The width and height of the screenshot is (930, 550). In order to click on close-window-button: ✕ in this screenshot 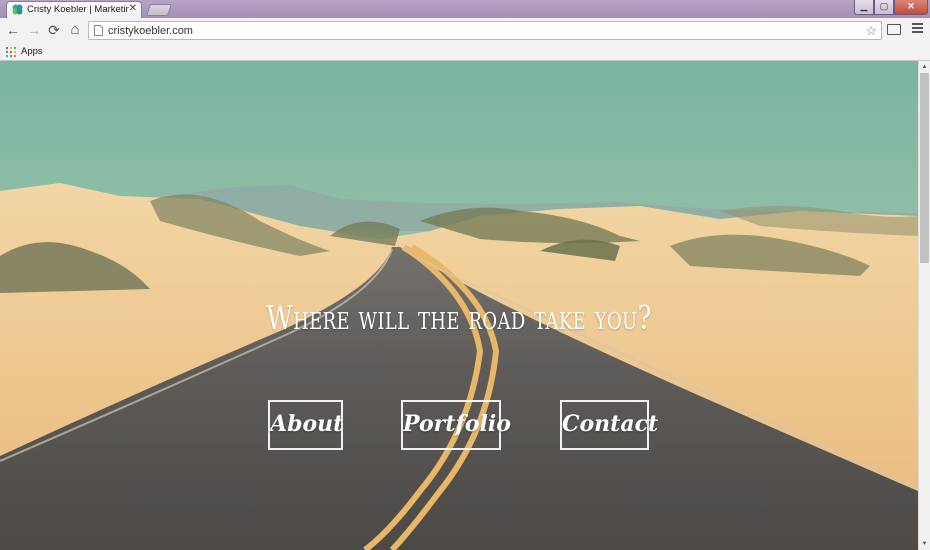, I will do `click(911, 7)`.